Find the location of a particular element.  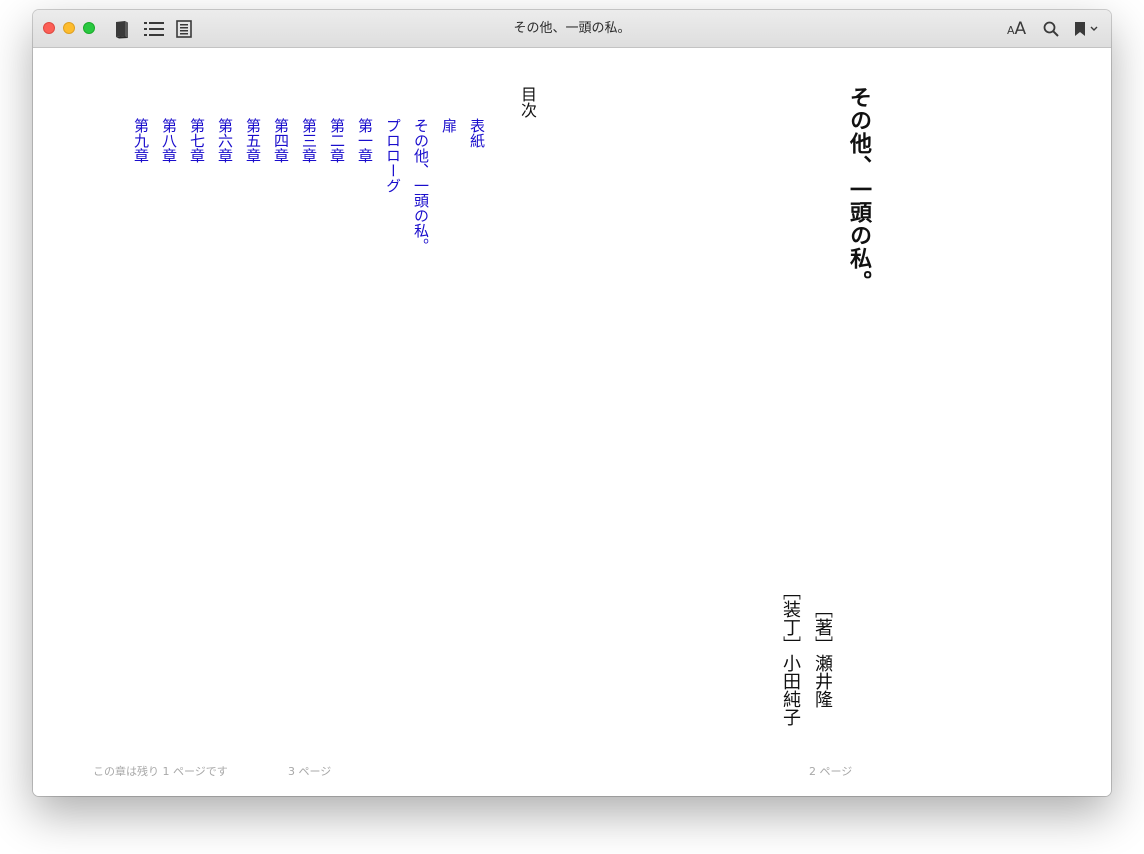

right-page-number: 2 ページ is located at coordinates (831, 771).